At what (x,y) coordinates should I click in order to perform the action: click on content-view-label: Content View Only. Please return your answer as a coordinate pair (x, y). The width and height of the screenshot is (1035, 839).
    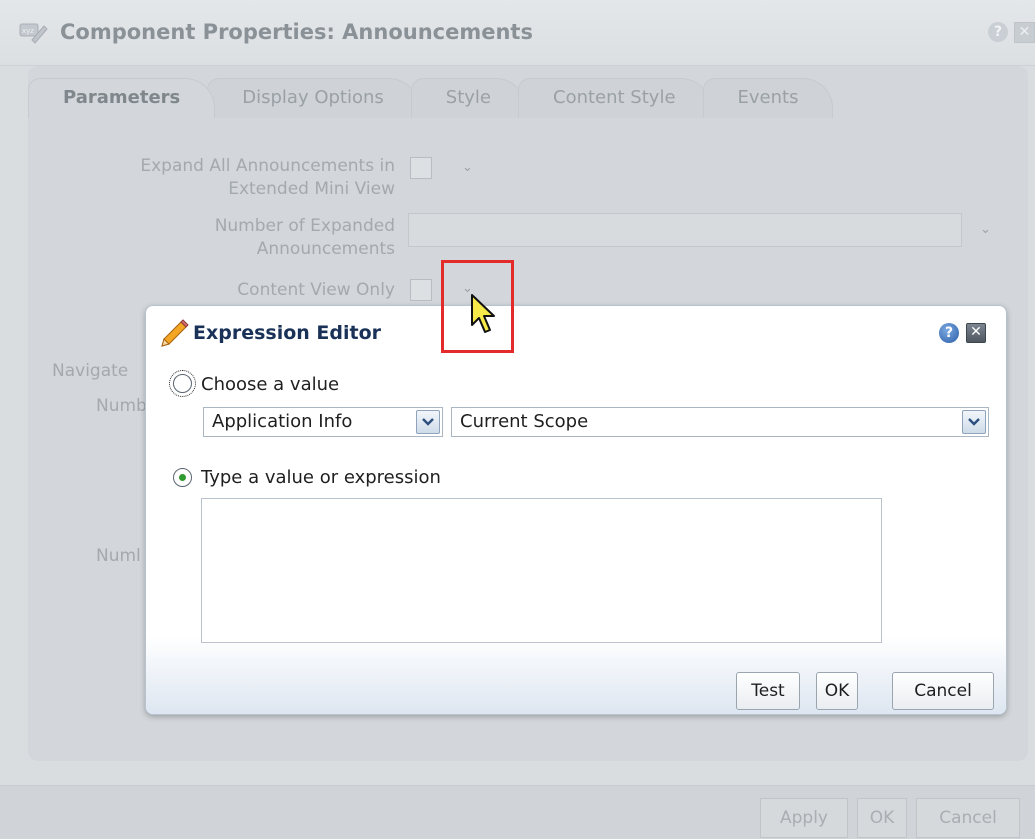
    Looking at the image, I should click on (316, 290).